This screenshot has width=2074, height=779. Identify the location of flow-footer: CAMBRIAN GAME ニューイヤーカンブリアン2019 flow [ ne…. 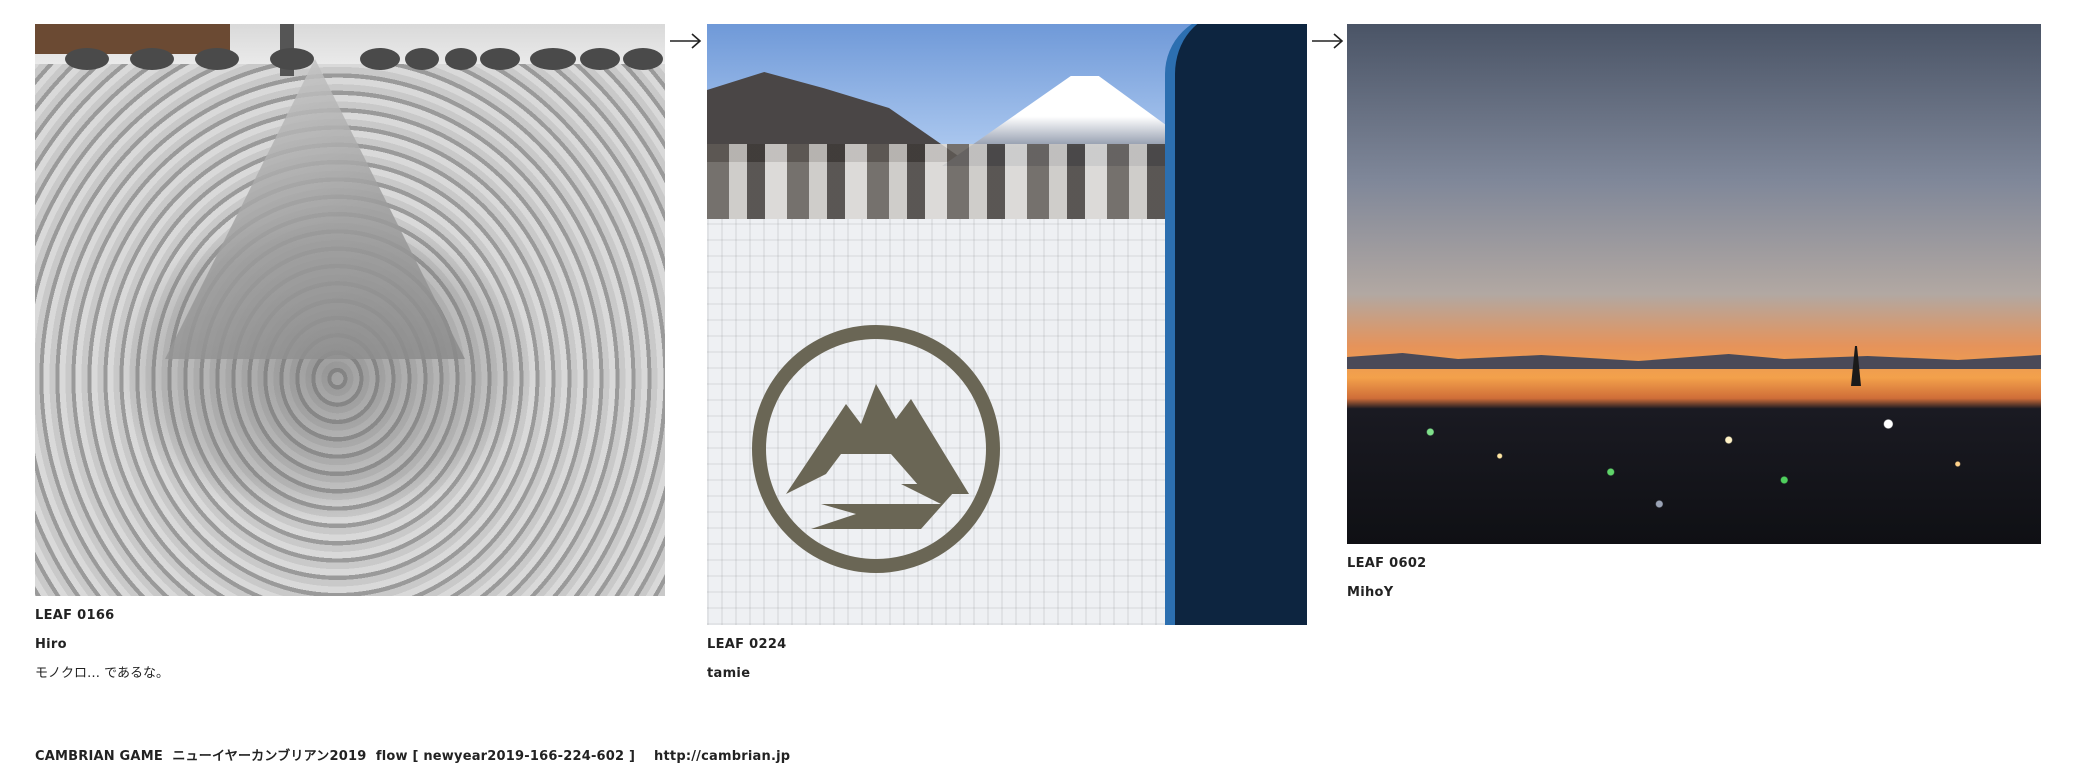
(413, 756).